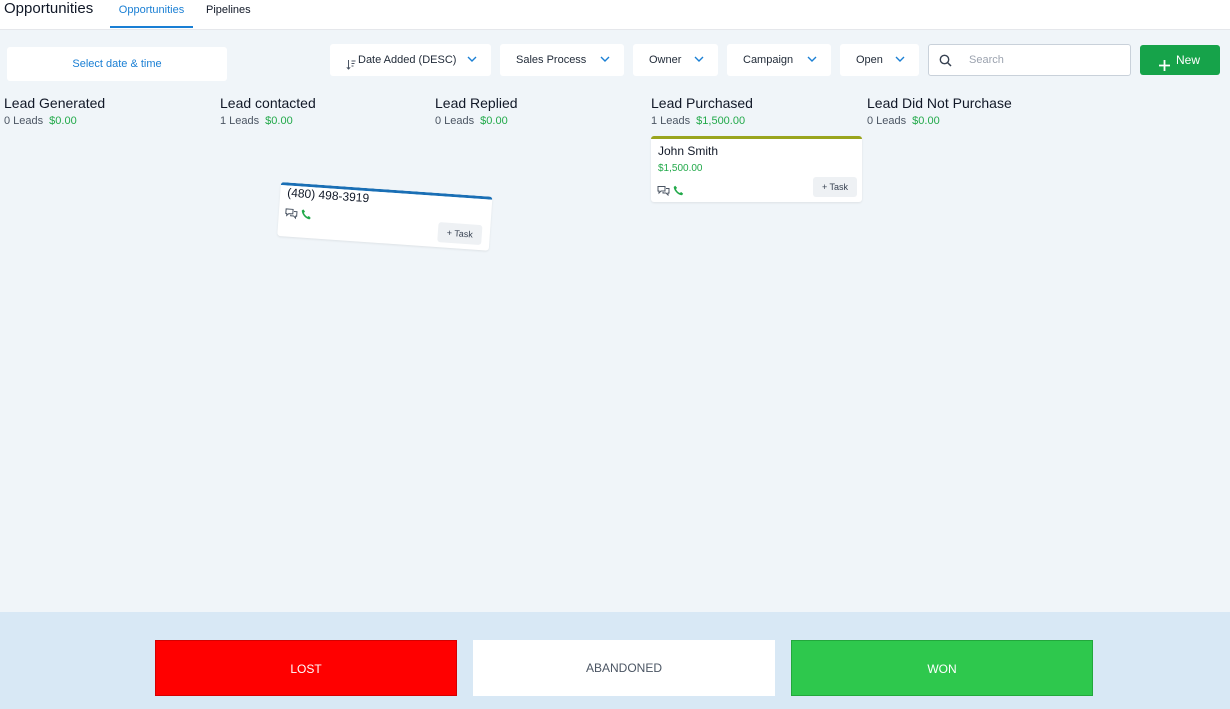  What do you see at coordinates (945, 63) in the screenshot?
I see `search-icon` at bounding box center [945, 63].